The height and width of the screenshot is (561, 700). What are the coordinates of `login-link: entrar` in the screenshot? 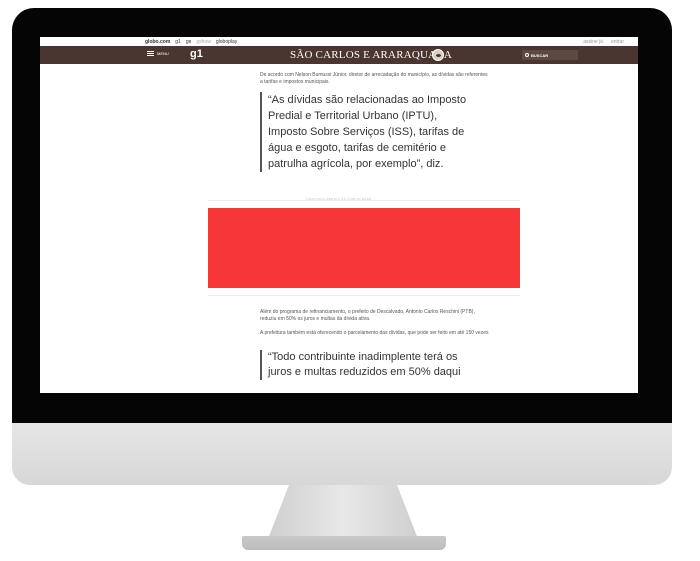 It's located at (617, 42).